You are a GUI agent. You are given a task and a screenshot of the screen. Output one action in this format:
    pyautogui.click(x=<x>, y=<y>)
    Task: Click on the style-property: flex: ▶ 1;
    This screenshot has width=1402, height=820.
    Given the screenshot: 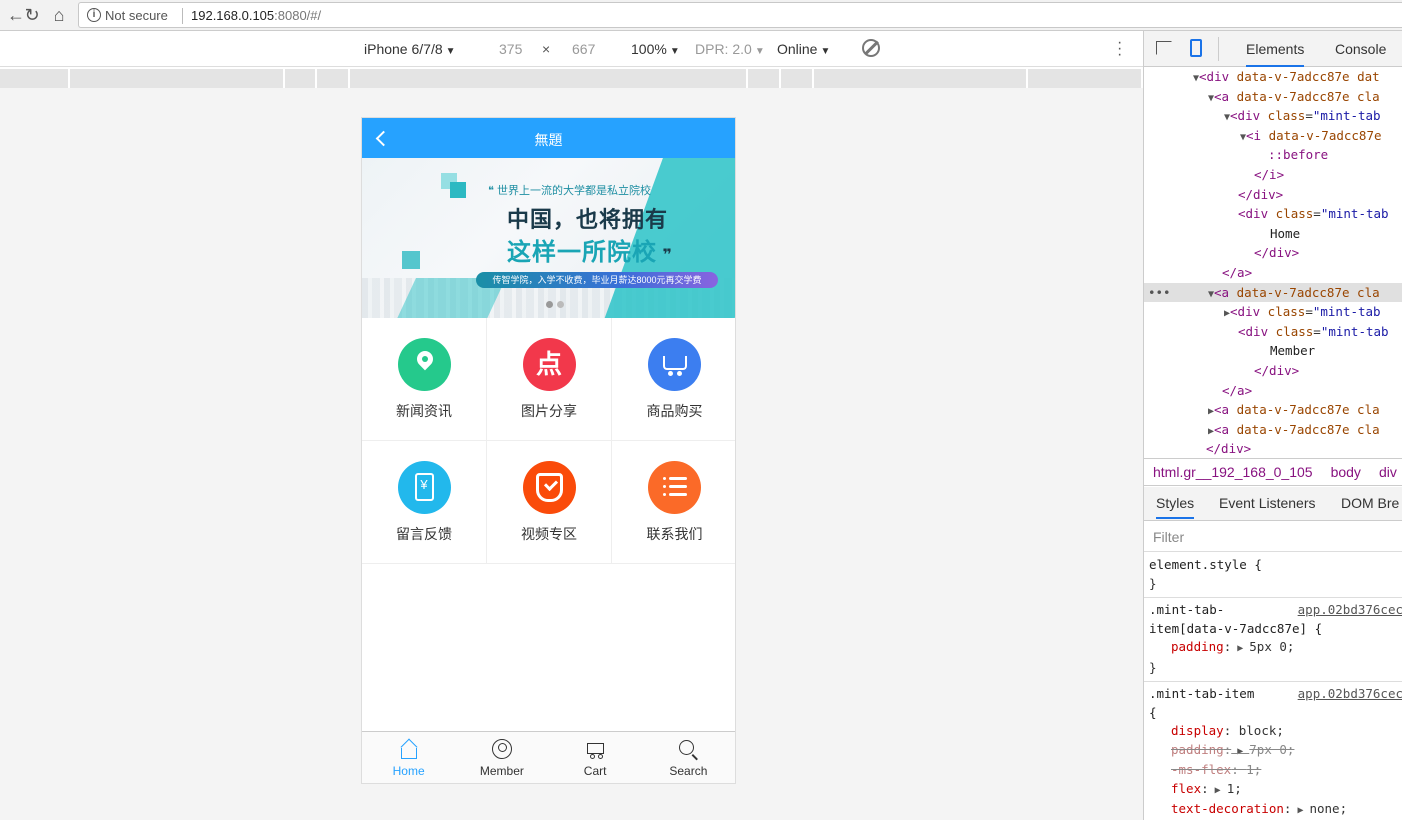 What is the action you would take?
    pyautogui.click(x=1273, y=790)
    